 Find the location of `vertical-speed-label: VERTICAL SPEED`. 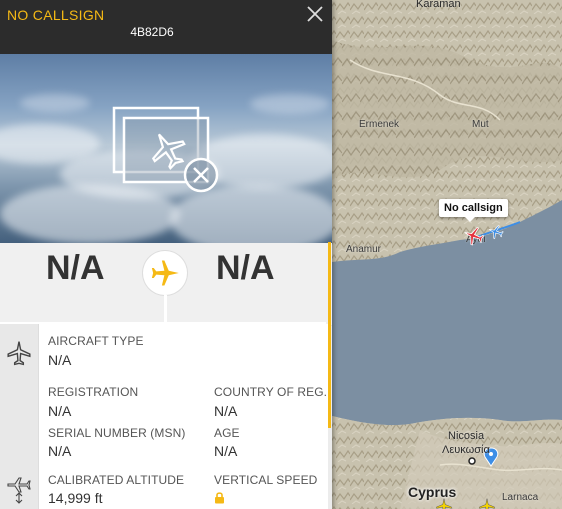

vertical-speed-label: VERTICAL SPEED is located at coordinates (266, 480).